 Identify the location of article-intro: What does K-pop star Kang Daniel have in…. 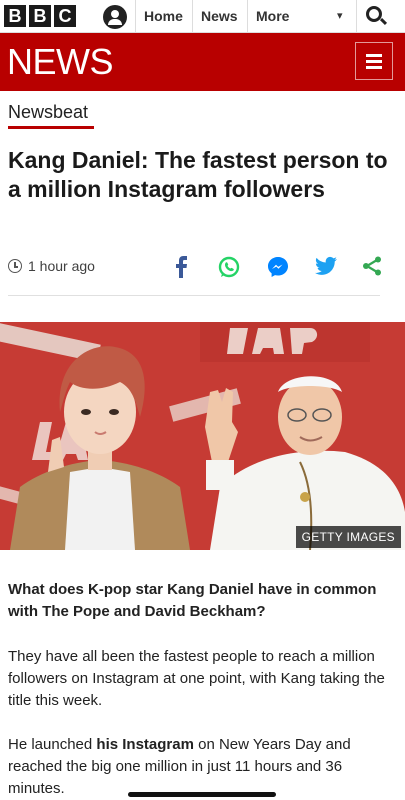
(192, 600).